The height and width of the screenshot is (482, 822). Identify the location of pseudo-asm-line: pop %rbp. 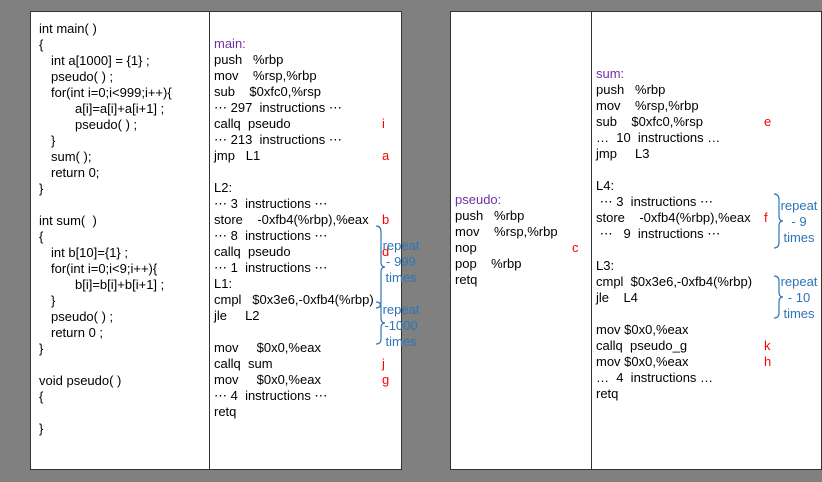
(488, 263).